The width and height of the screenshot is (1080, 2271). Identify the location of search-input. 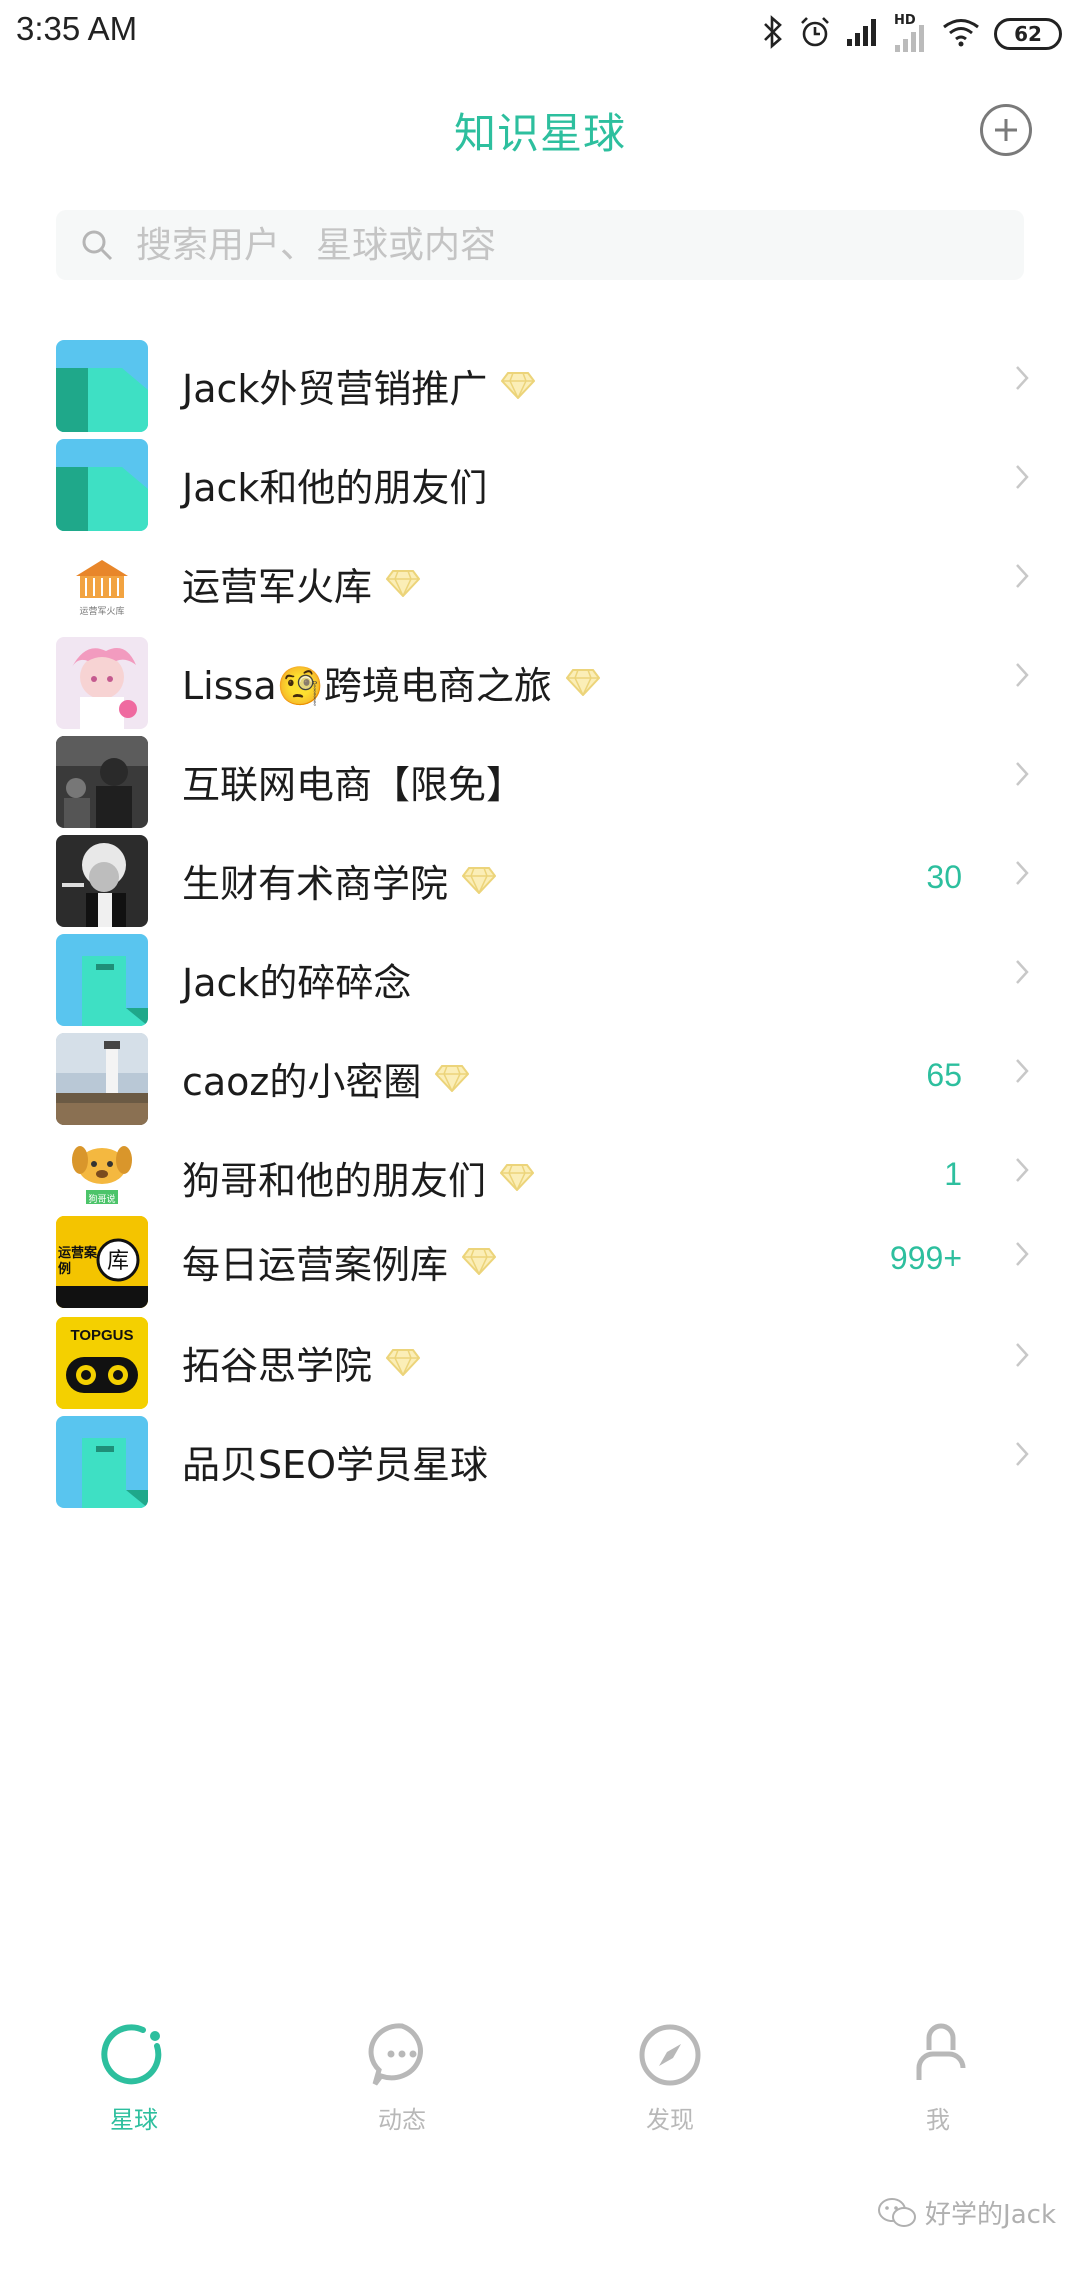
(566, 245).